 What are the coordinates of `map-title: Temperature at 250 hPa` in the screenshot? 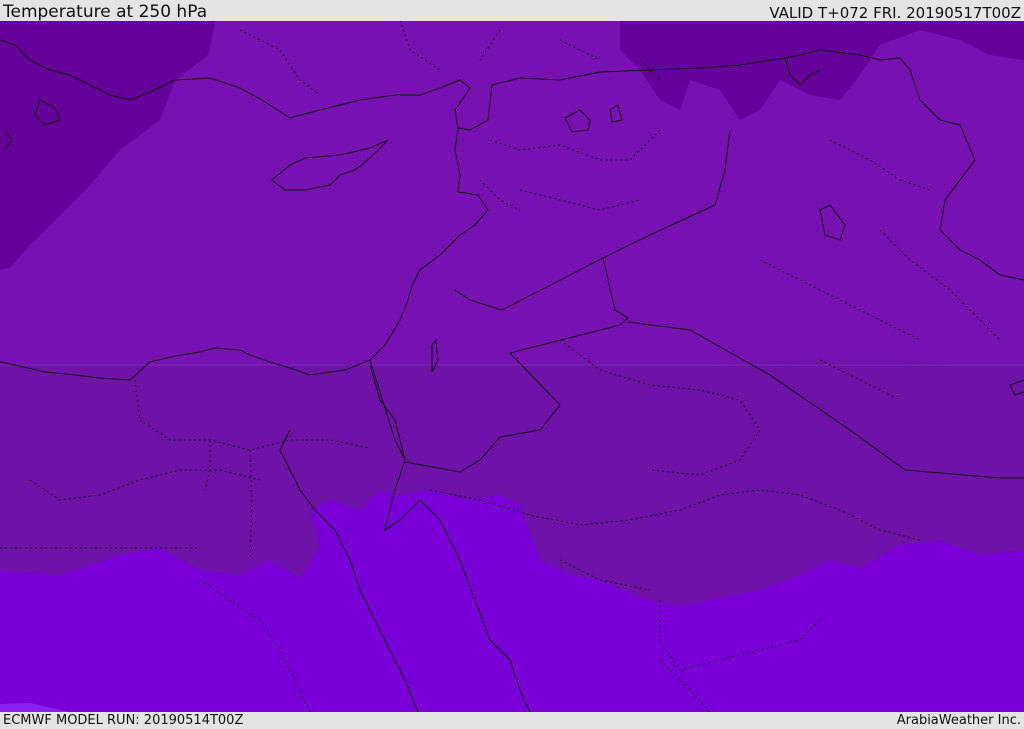 It's located at (105, 12).